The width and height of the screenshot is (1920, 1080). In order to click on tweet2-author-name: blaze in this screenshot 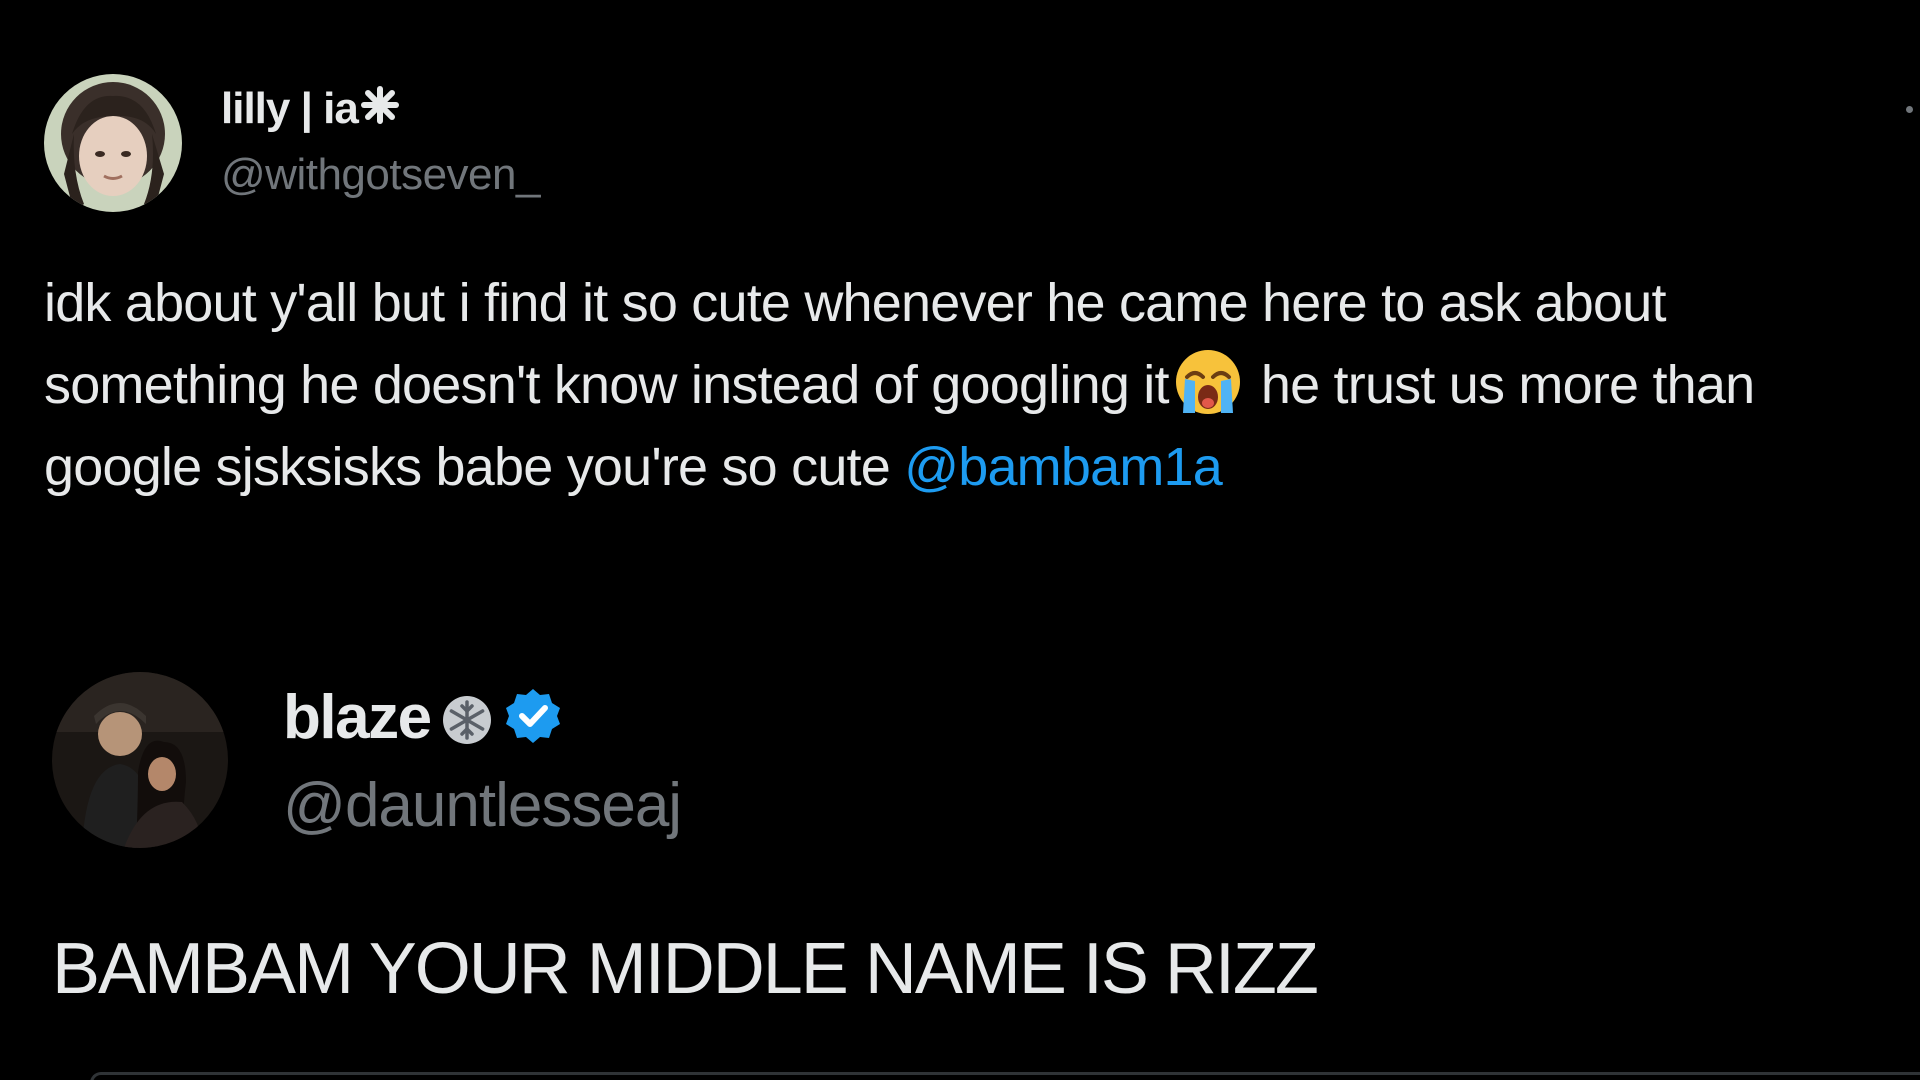, I will do `click(423, 721)`.